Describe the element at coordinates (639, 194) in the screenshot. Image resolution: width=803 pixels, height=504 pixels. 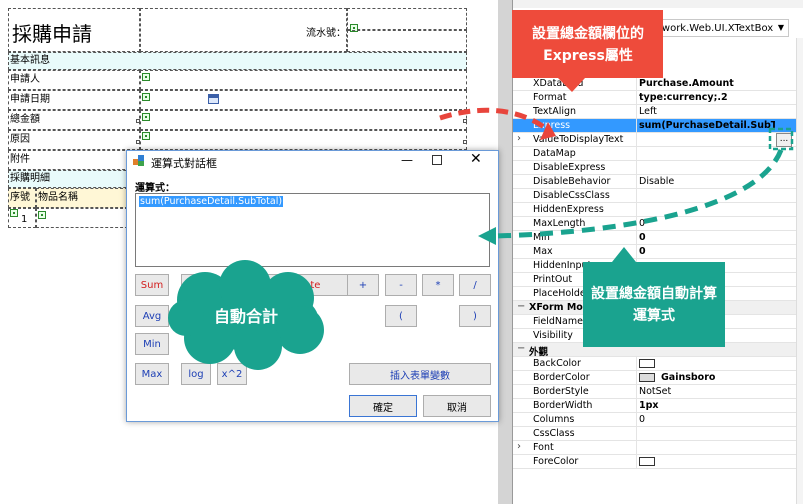
I see `green-dashed-arrow` at that location.